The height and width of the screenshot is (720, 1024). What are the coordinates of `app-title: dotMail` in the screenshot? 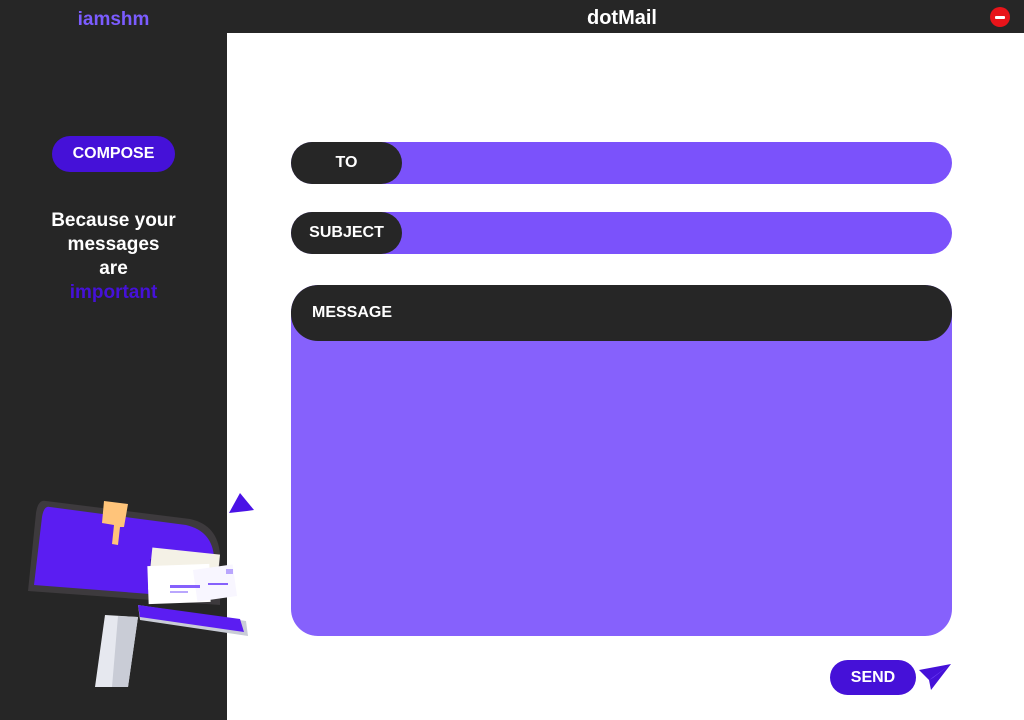 It's located at (622, 18).